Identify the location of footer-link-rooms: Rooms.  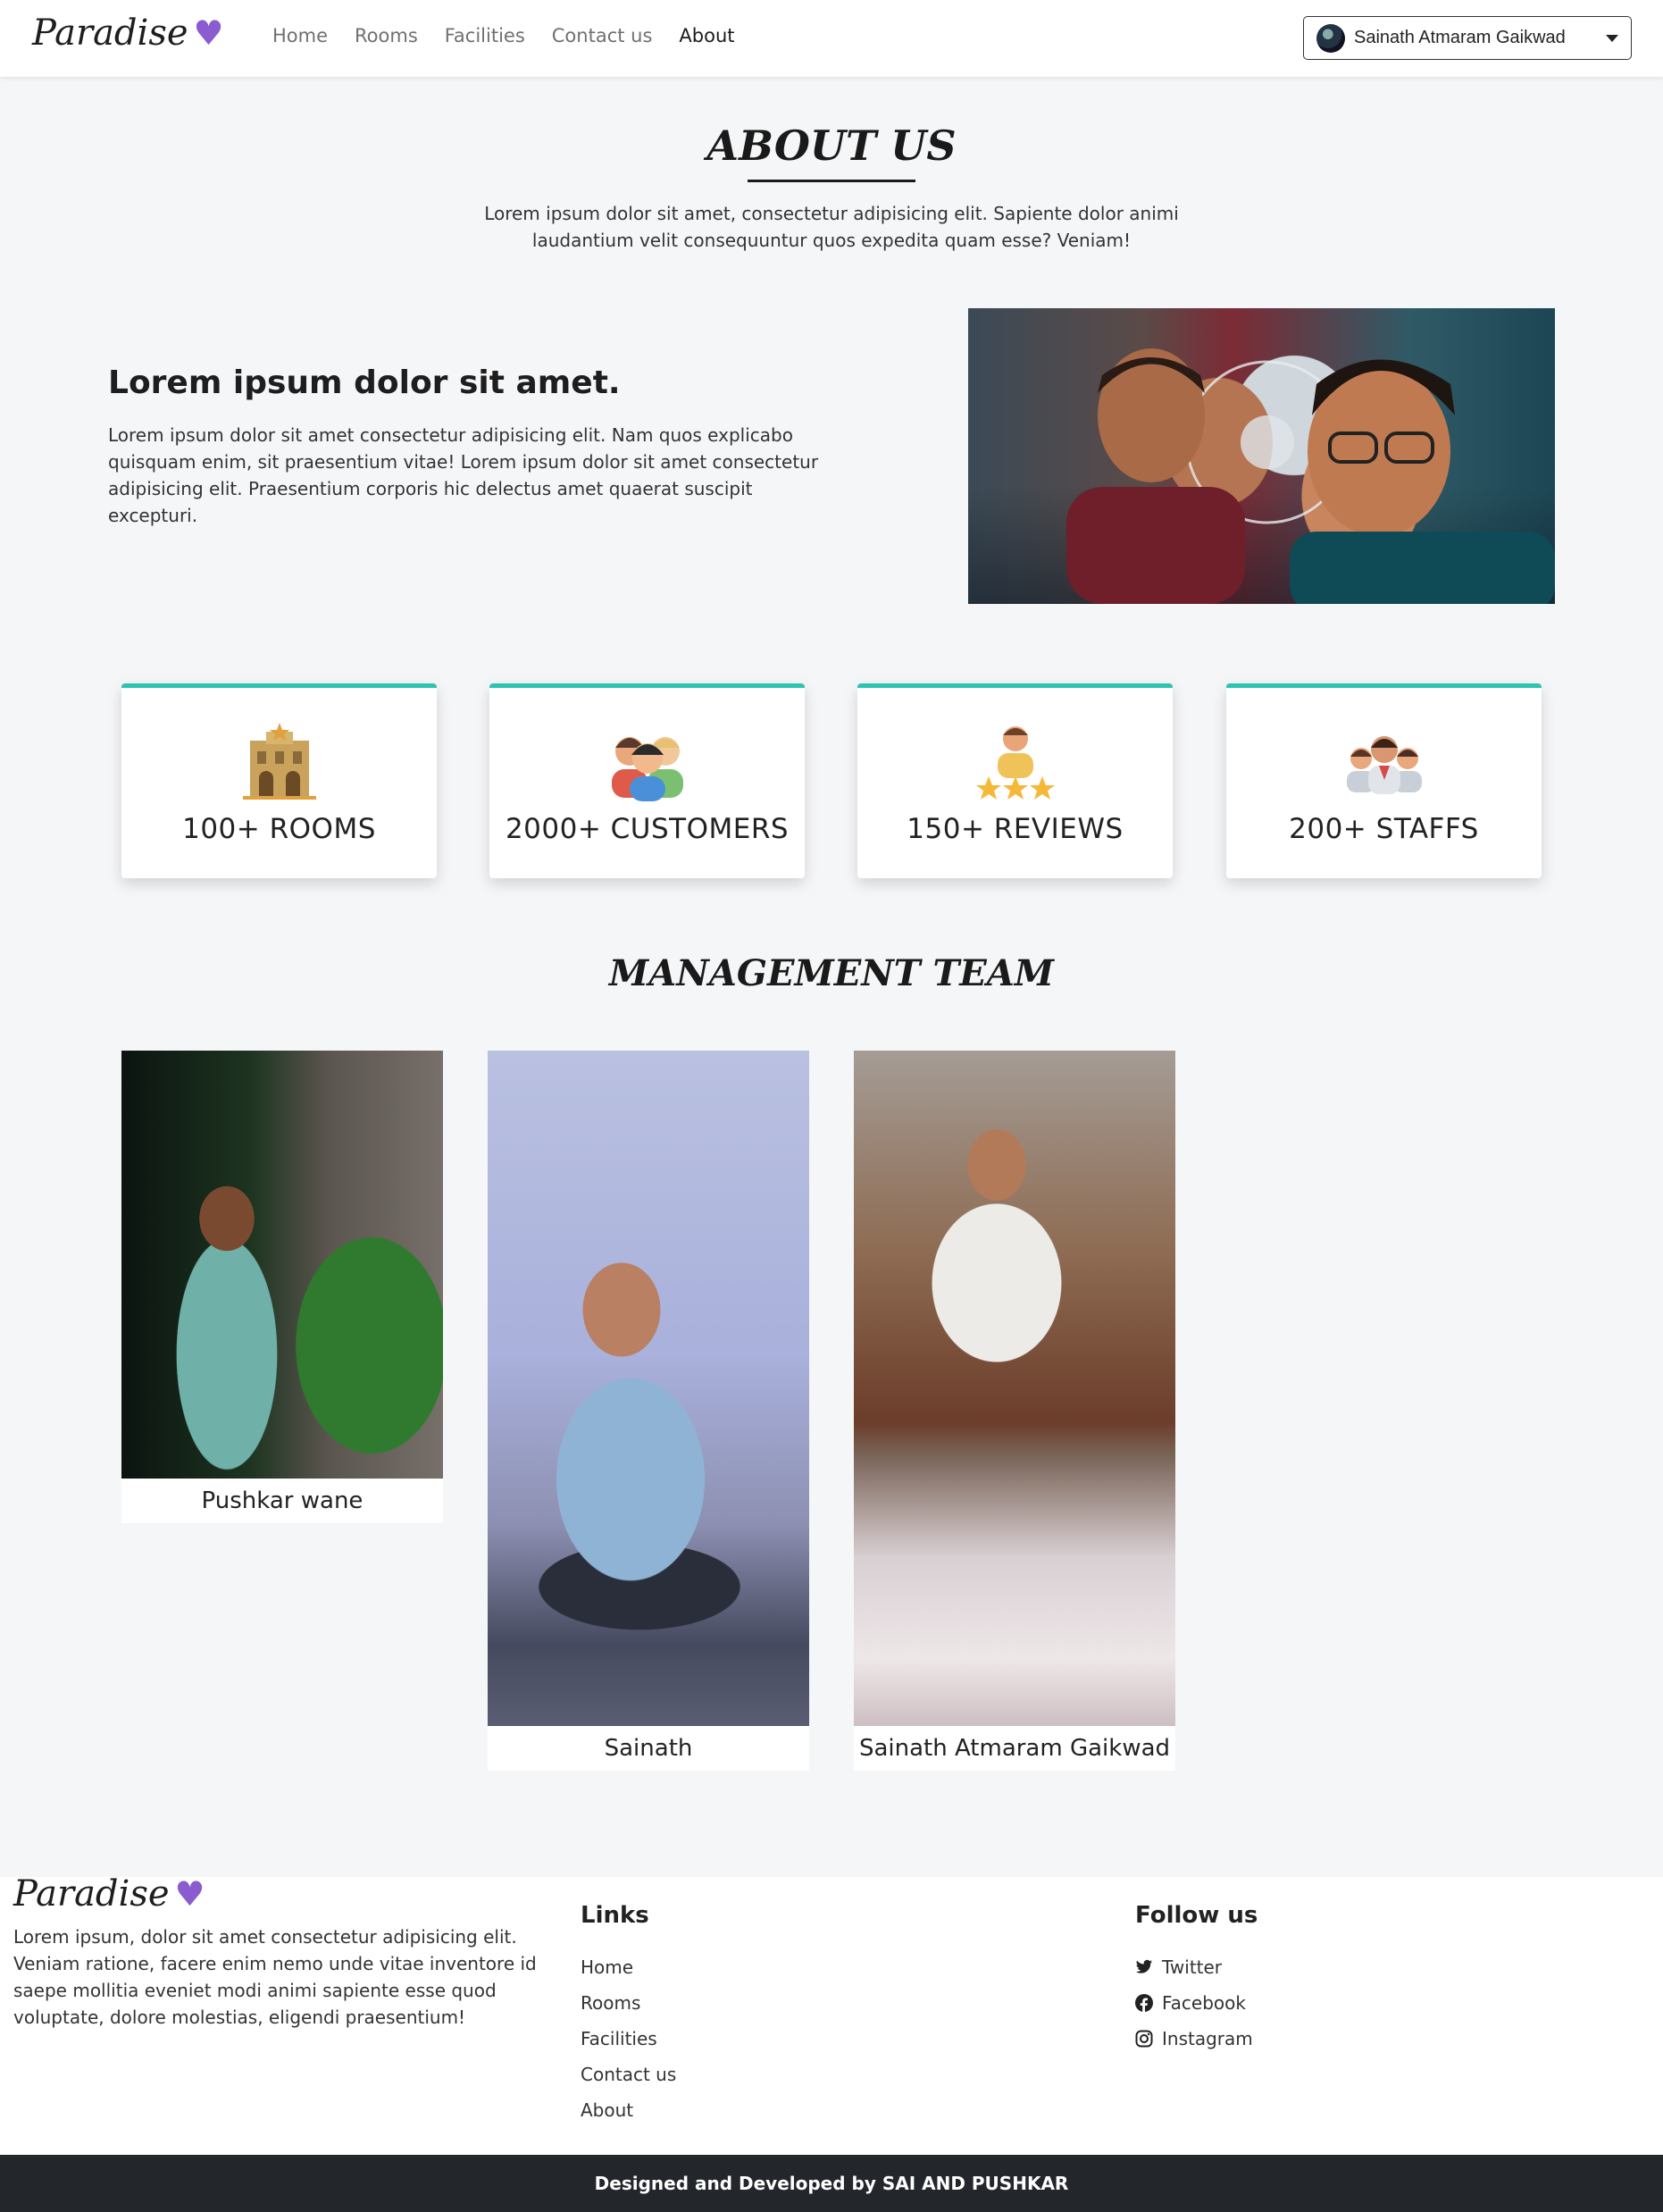
(628, 2003).